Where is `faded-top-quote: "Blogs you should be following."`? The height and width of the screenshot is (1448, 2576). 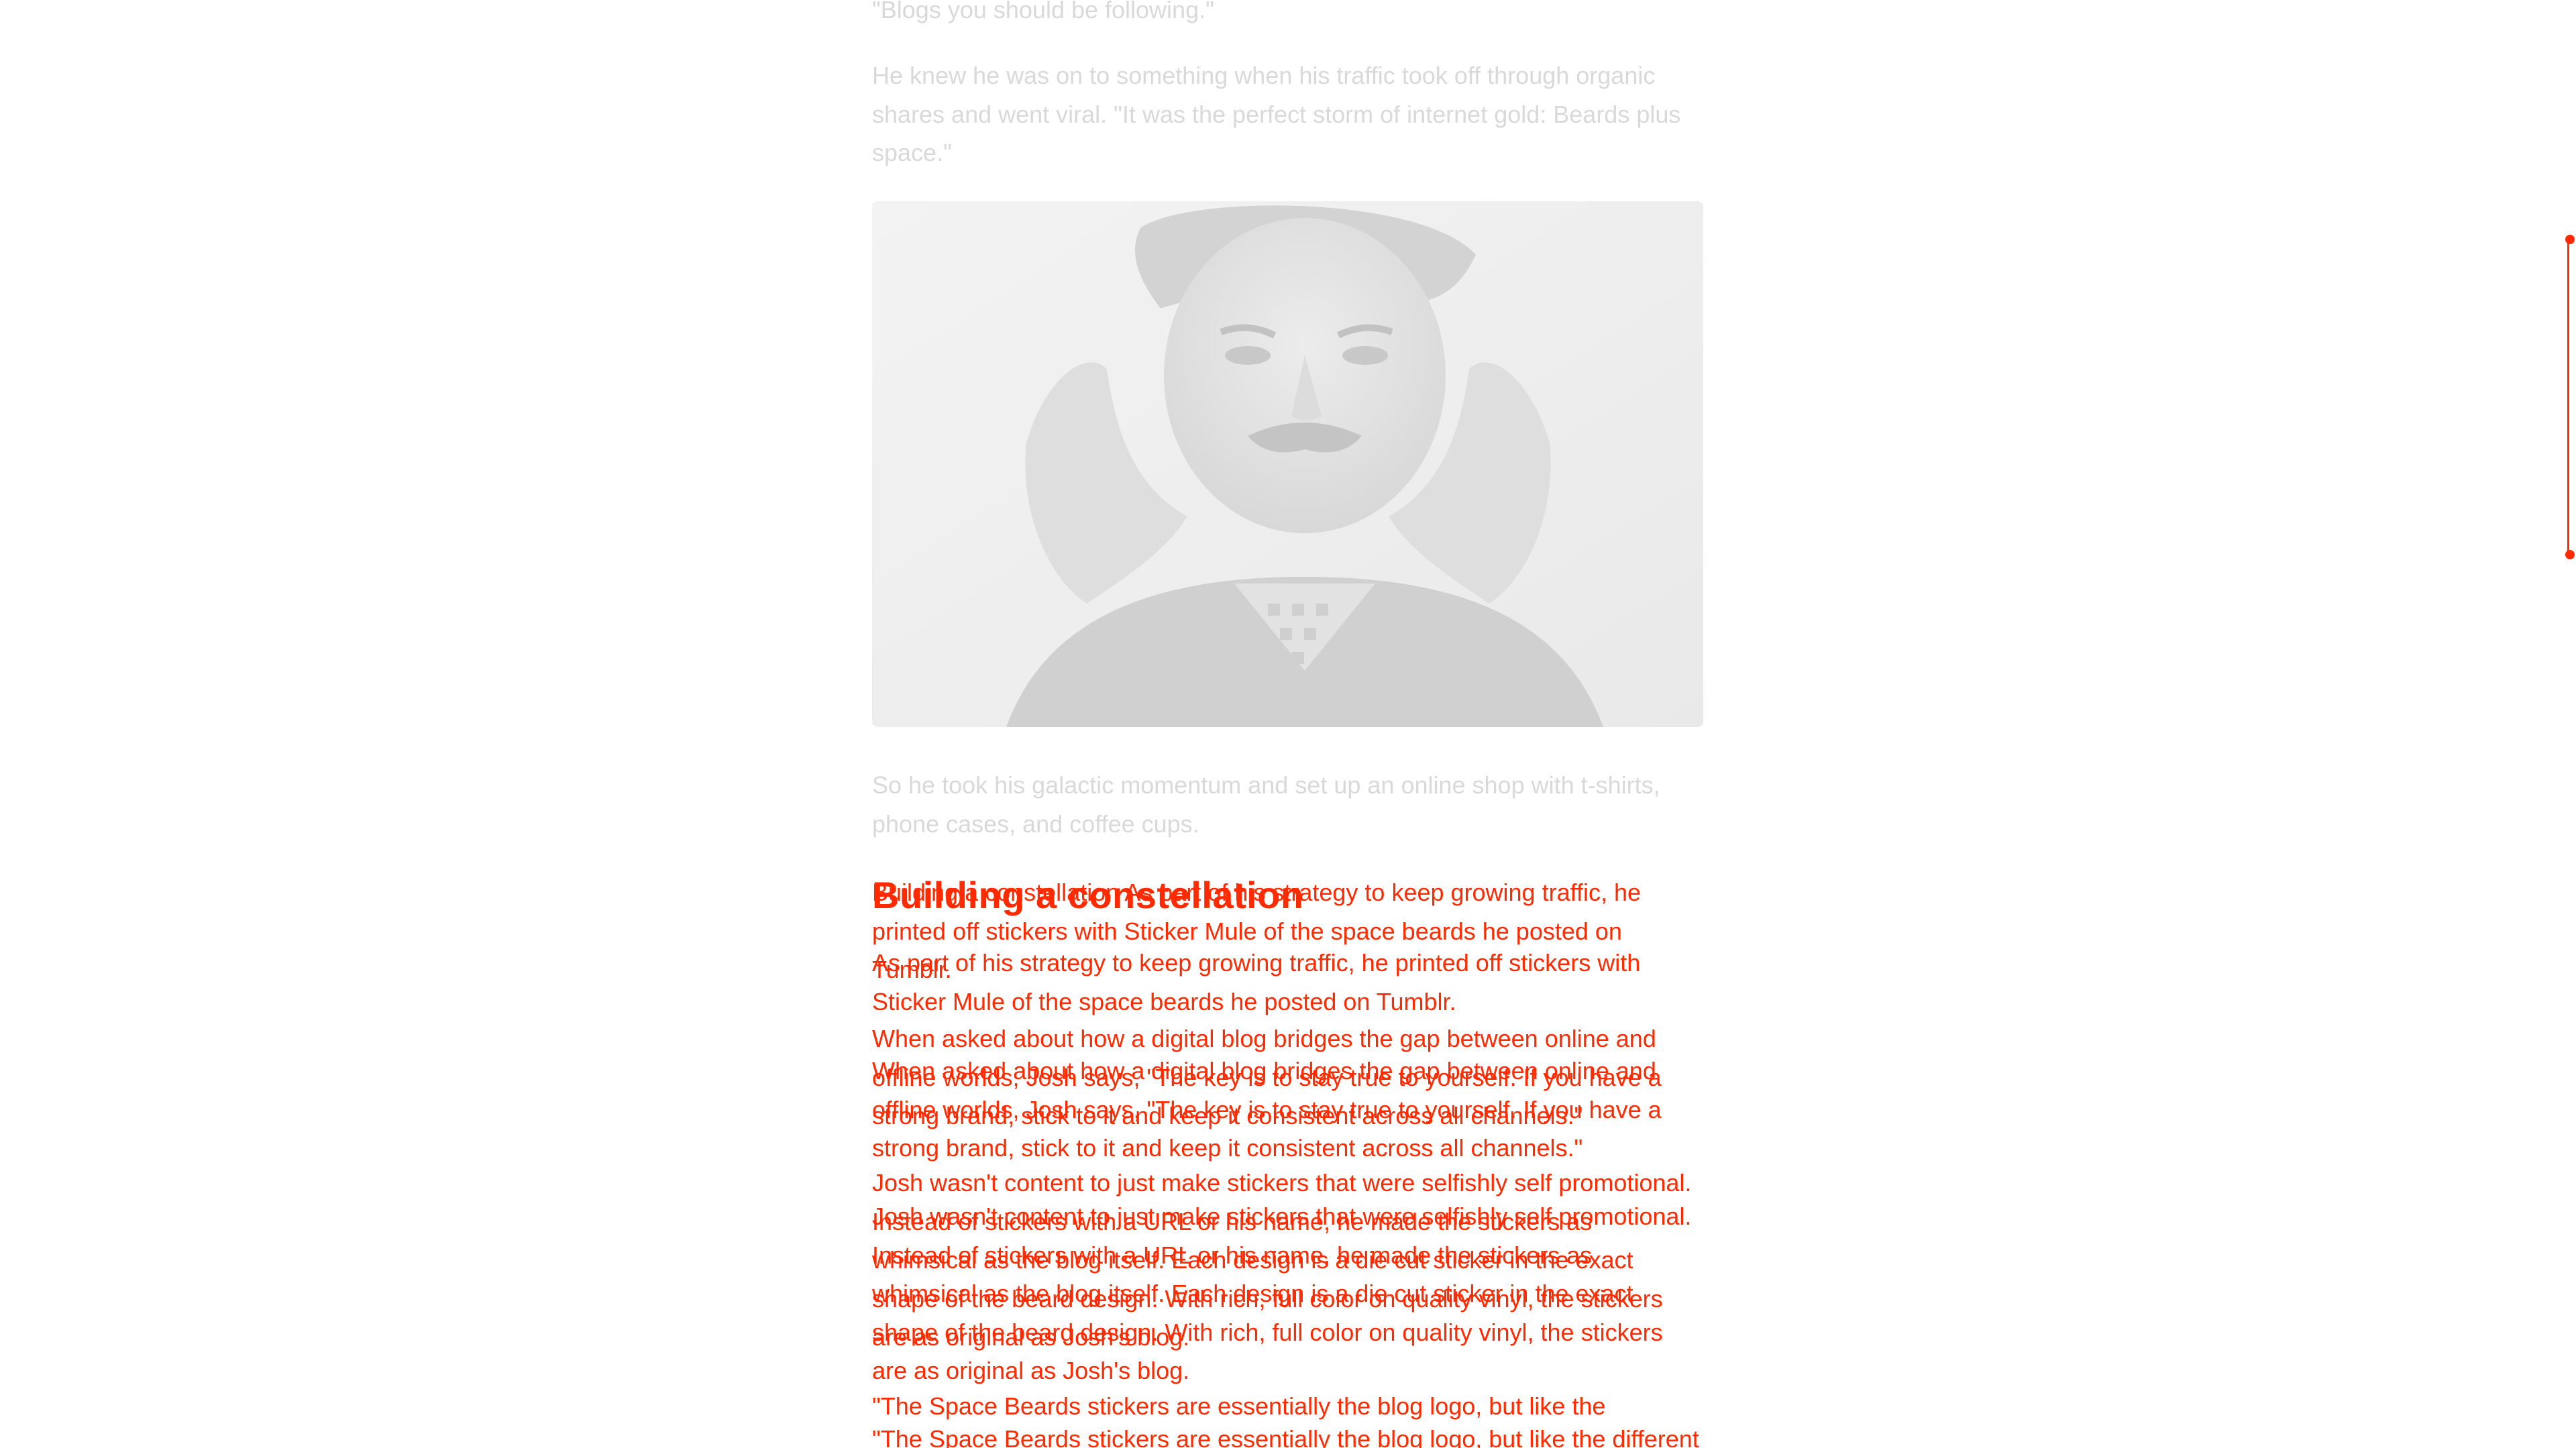
faded-top-quote: "Blogs you should be following." is located at coordinates (1043, 11).